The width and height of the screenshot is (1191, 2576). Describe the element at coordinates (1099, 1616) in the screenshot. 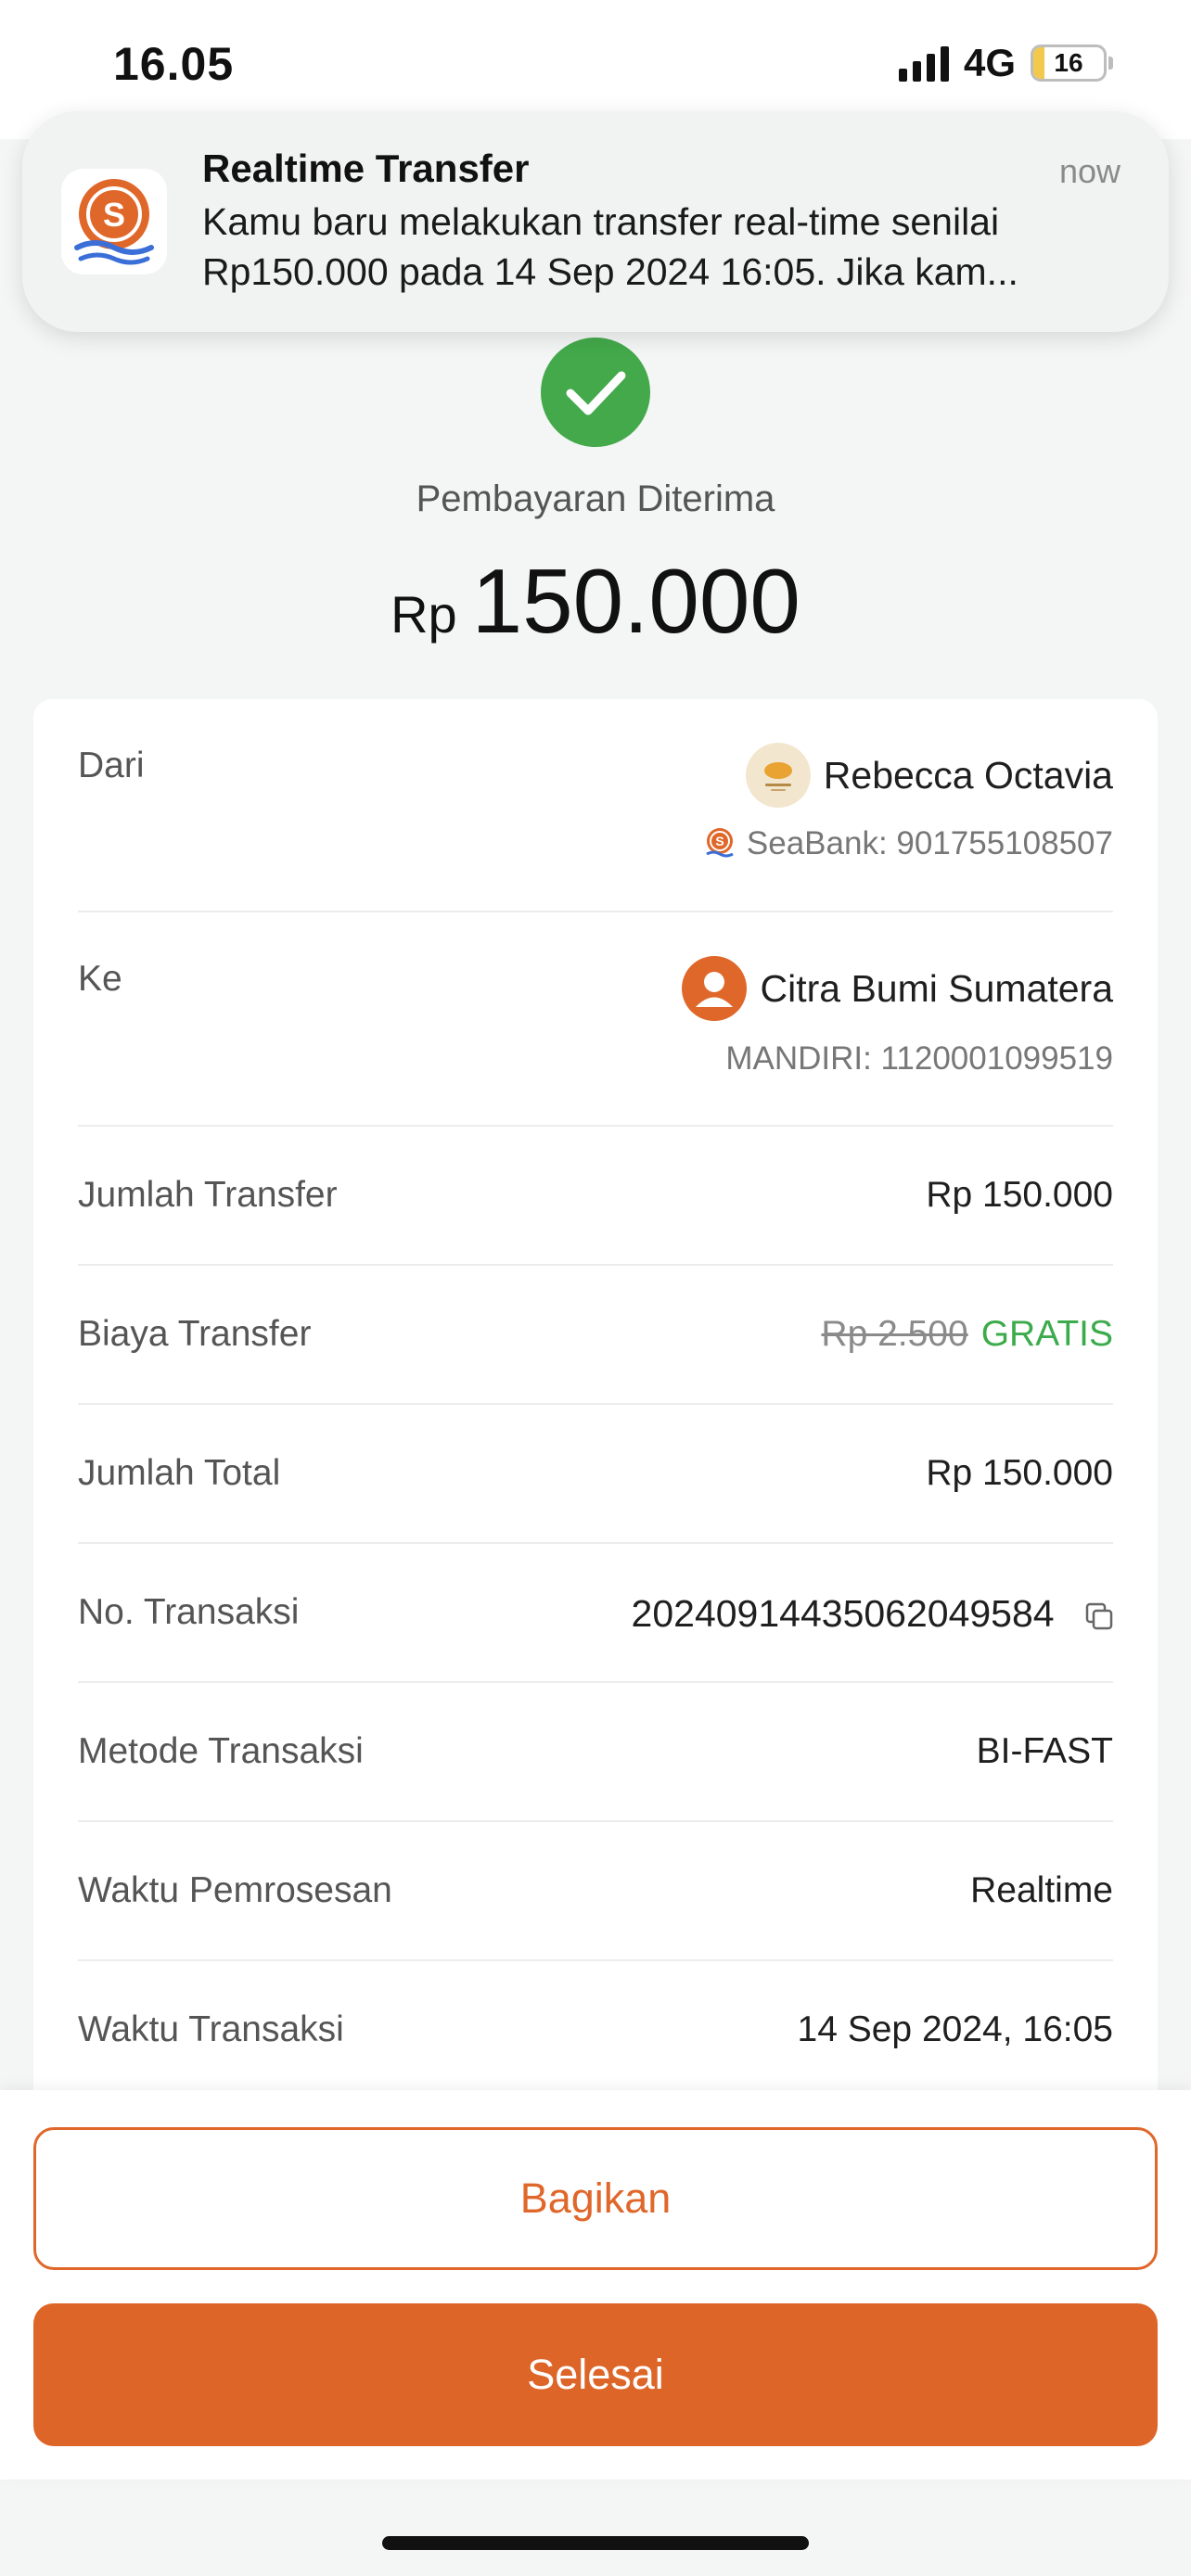

I see `copy-icon` at that location.